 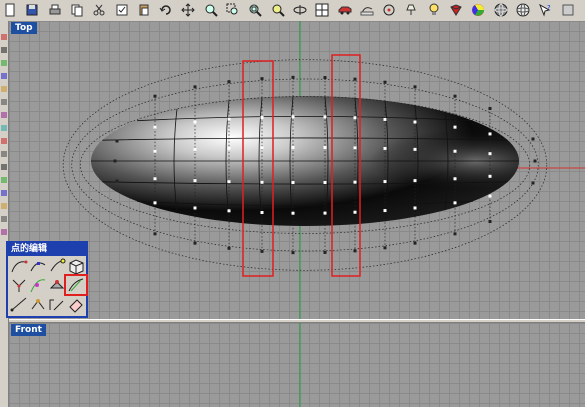 I want to click on undo-icon, so click(x=166, y=10).